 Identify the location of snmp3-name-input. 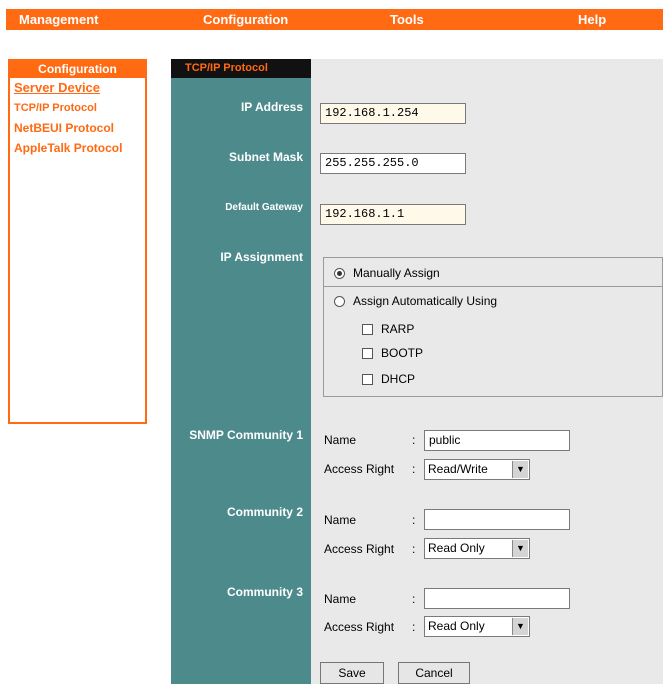
(497, 598).